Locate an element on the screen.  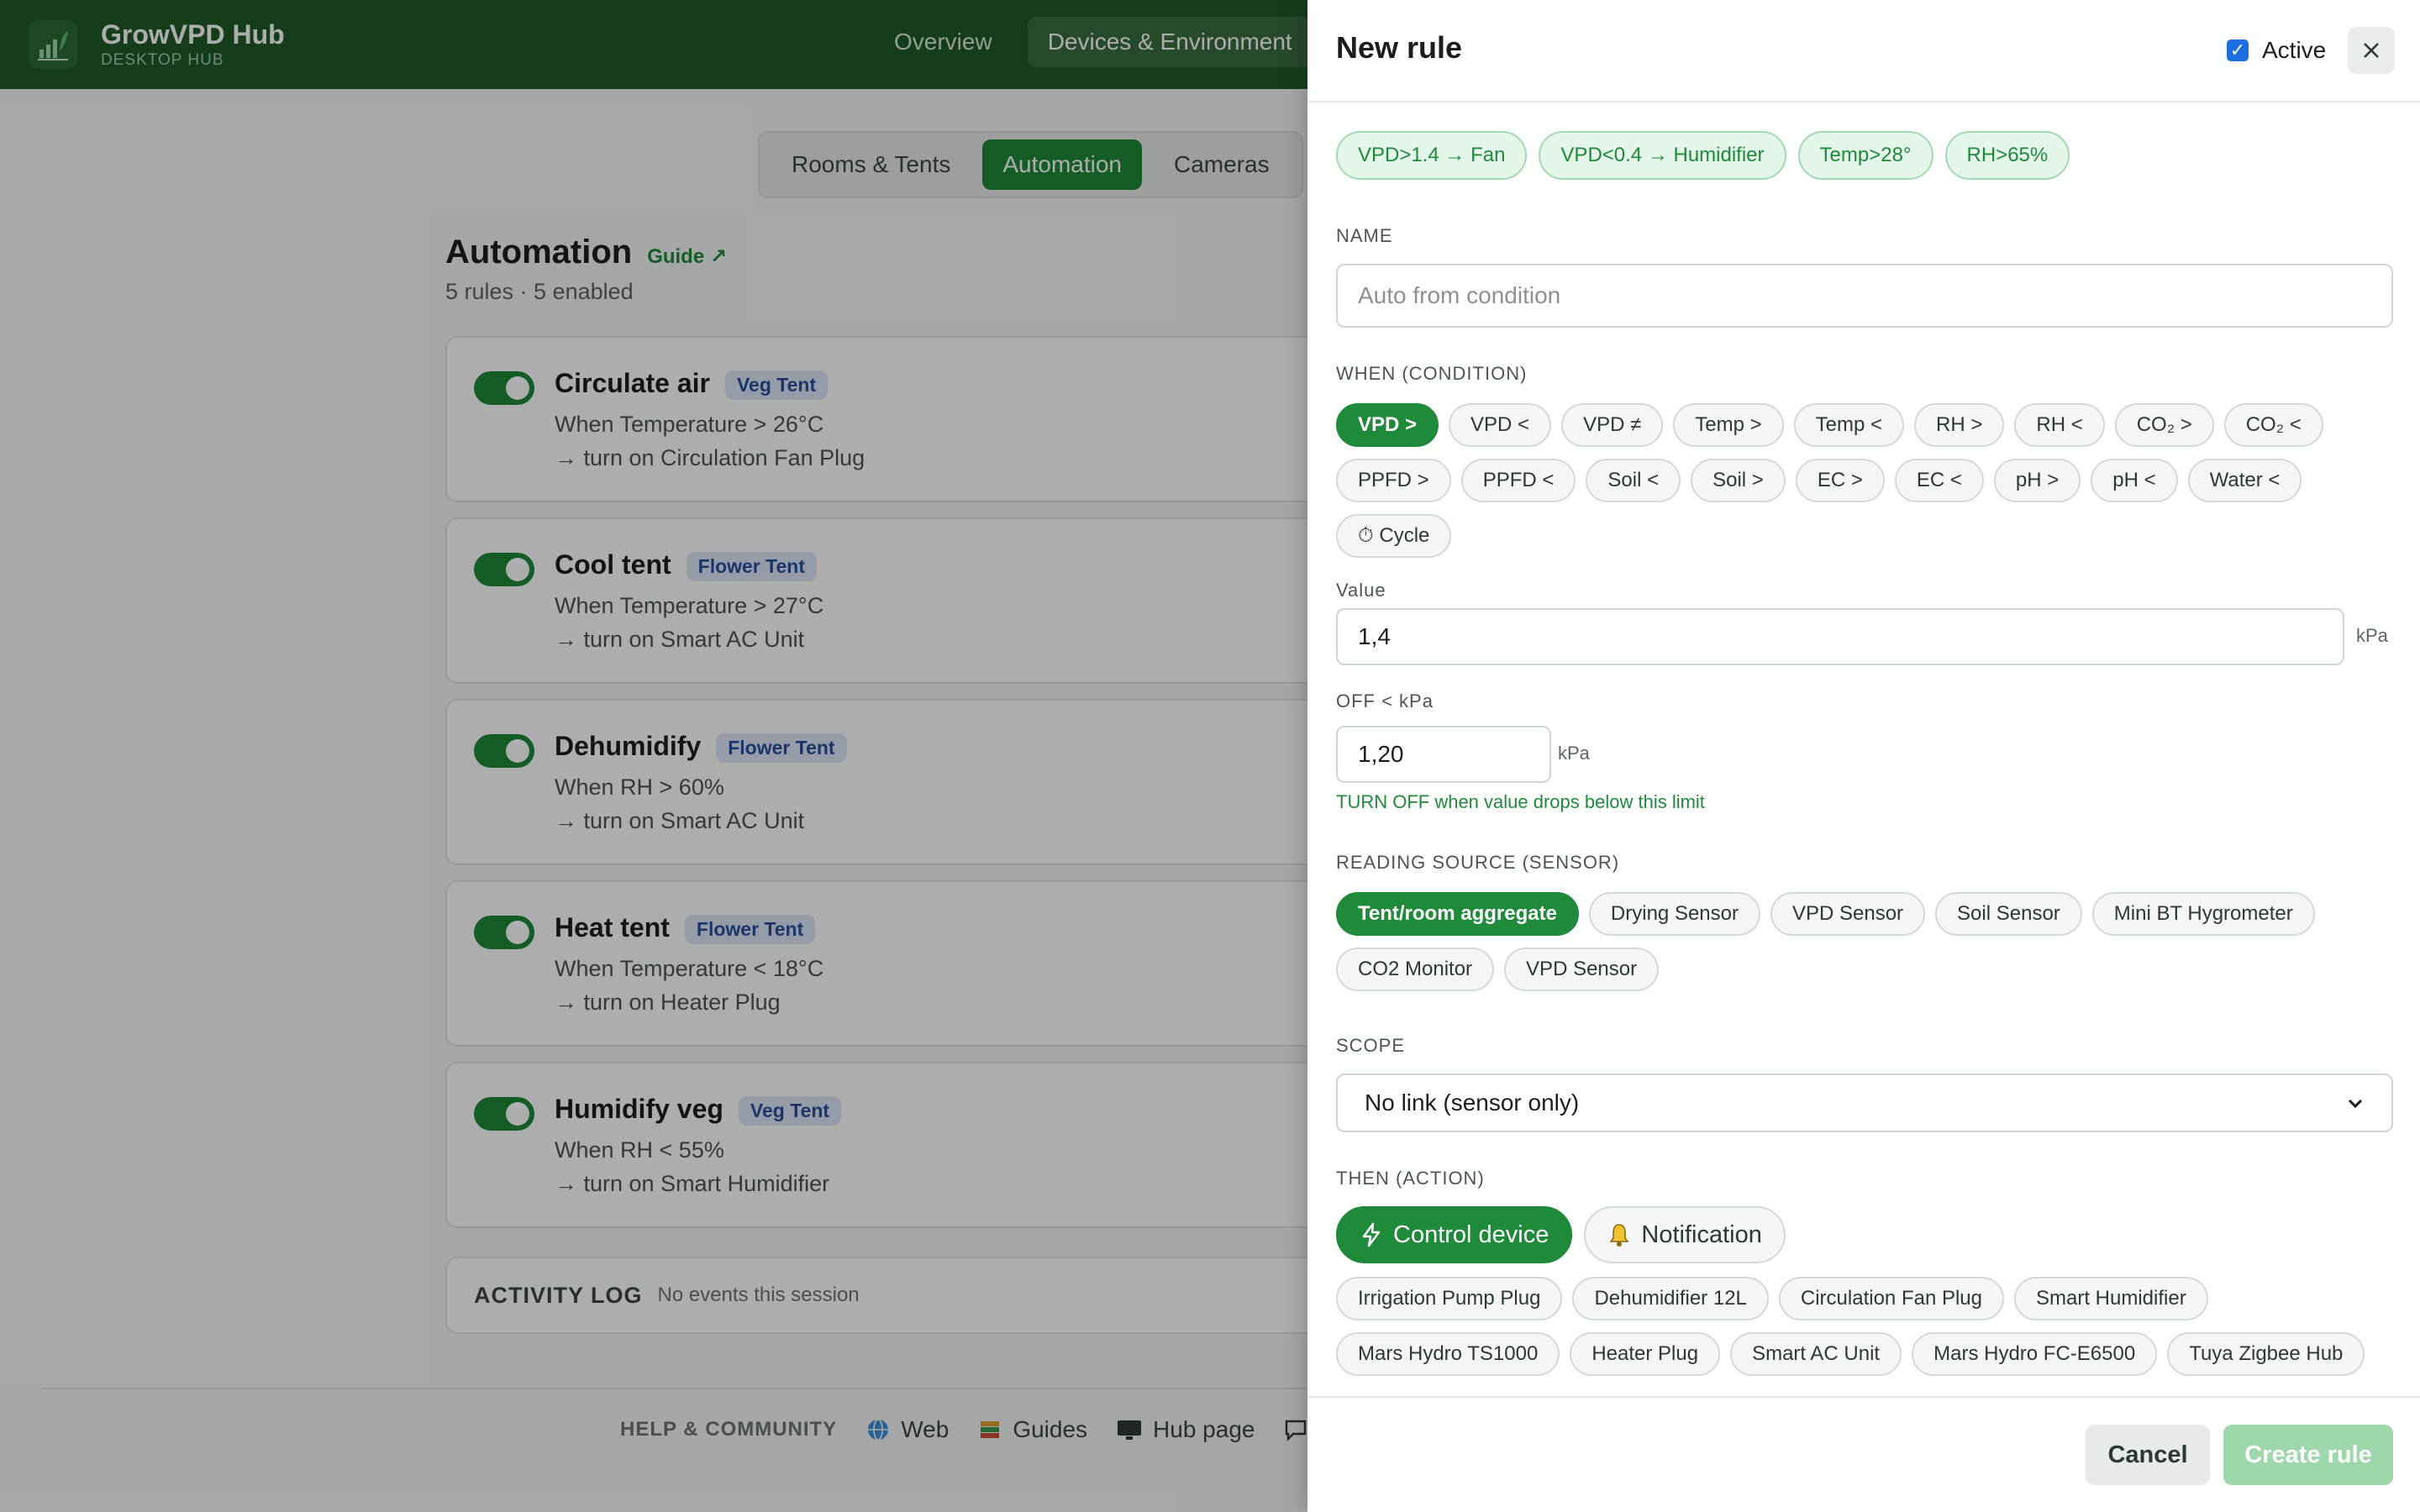
action-type-buttons: Control device Notification is located at coordinates (1561, 1234).